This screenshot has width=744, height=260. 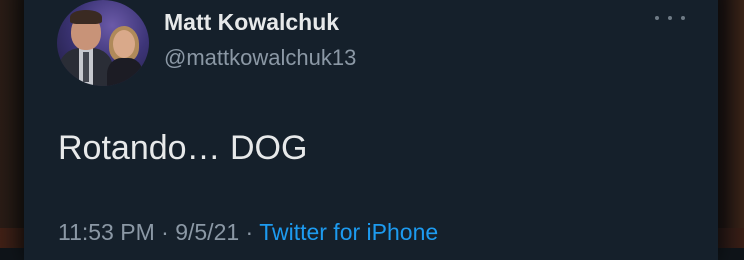 What do you see at coordinates (348, 232) in the screenshot?
I see `tweet-source-link: Twitter for iPhone` at bounding box center [348, 232].